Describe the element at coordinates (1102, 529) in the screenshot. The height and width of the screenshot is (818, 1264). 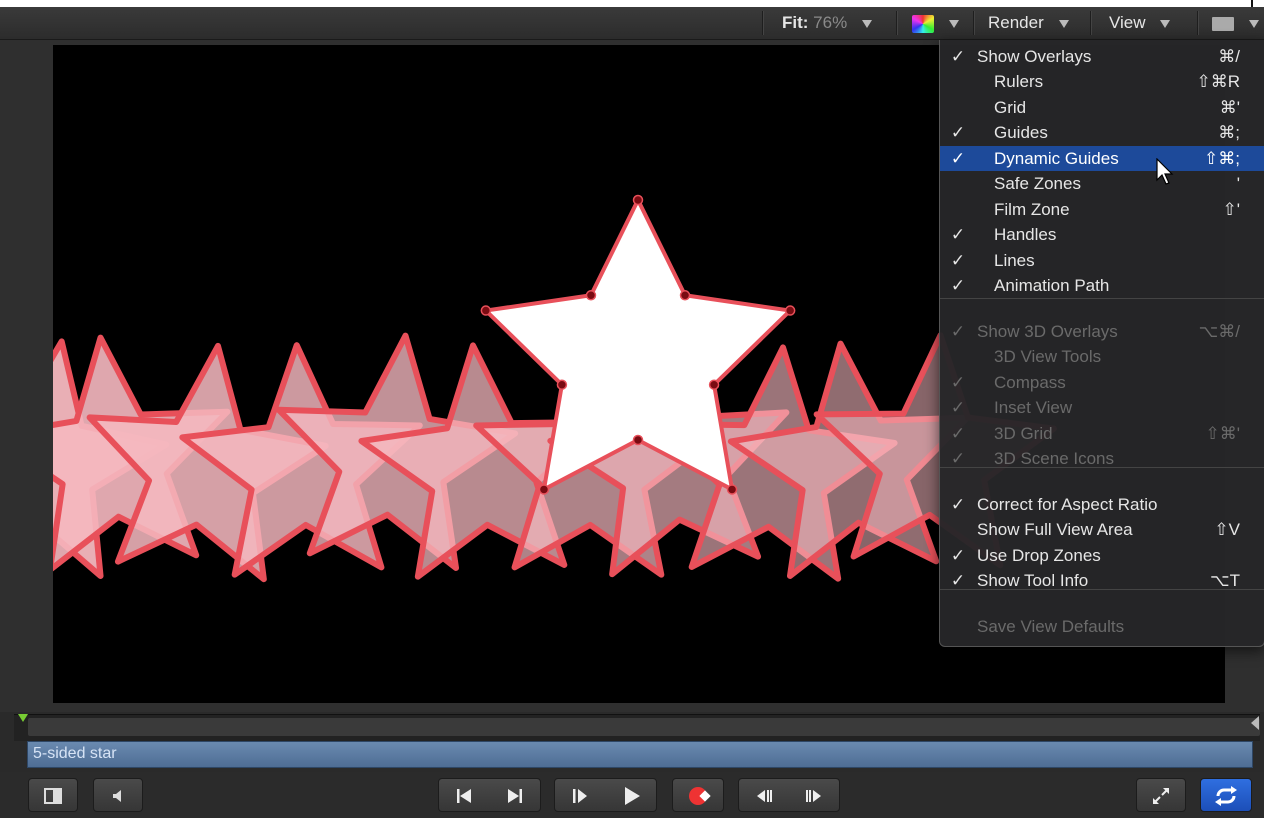
I see `menu-item-show-full-view-area: Show Full View Area ⇧V` at that location.